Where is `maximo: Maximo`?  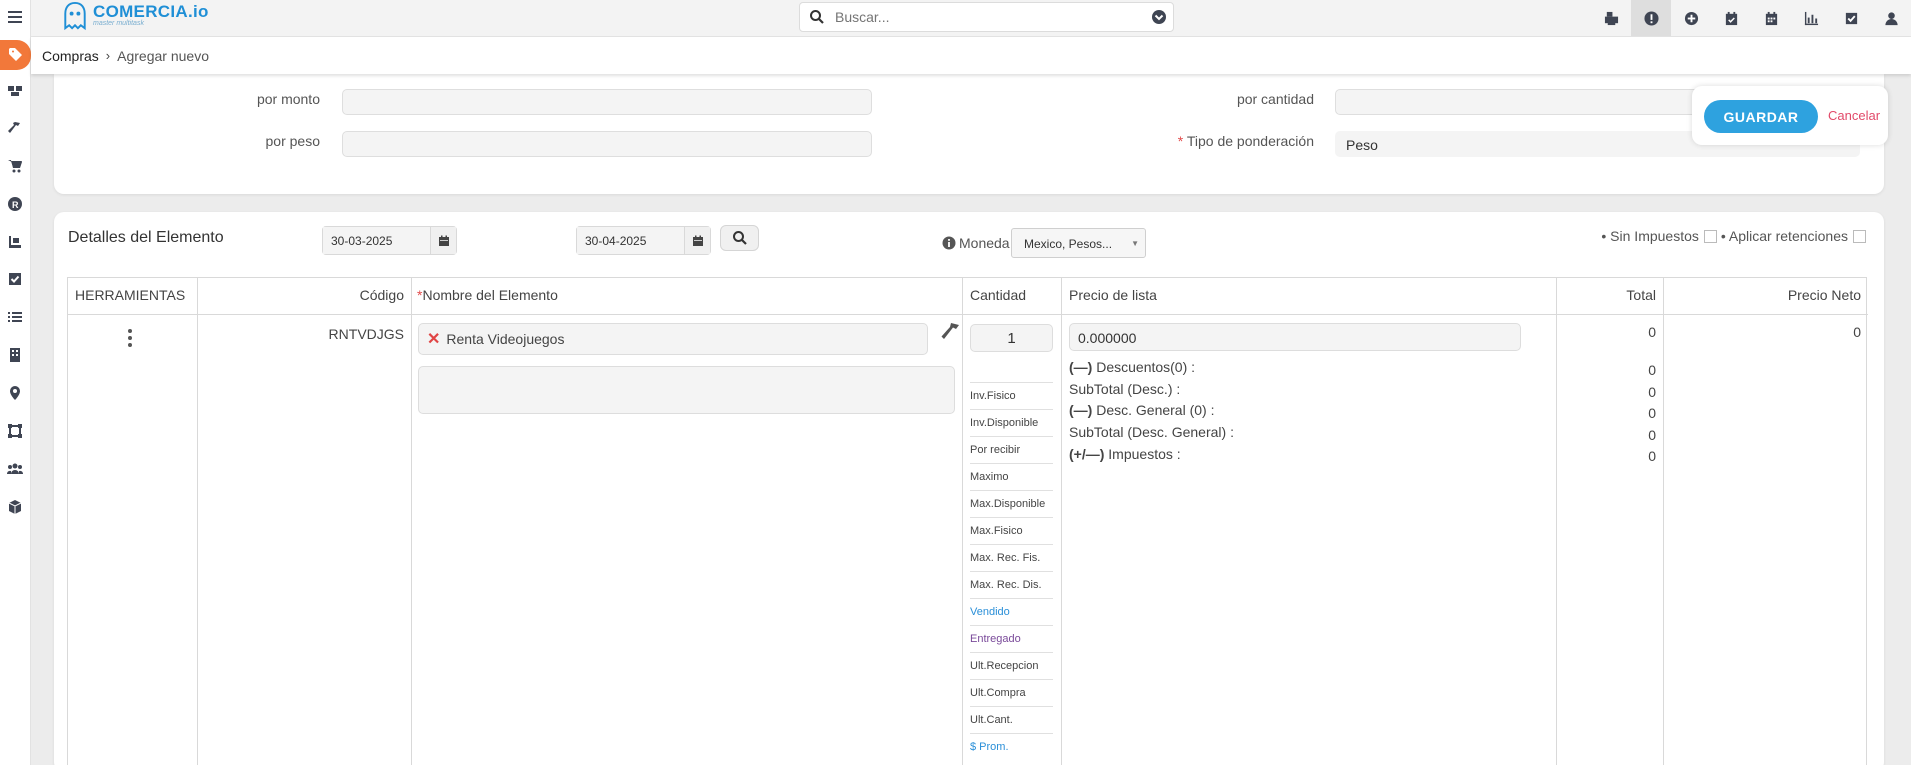 maximo: Maximo is located at coordinates (1011, 476).